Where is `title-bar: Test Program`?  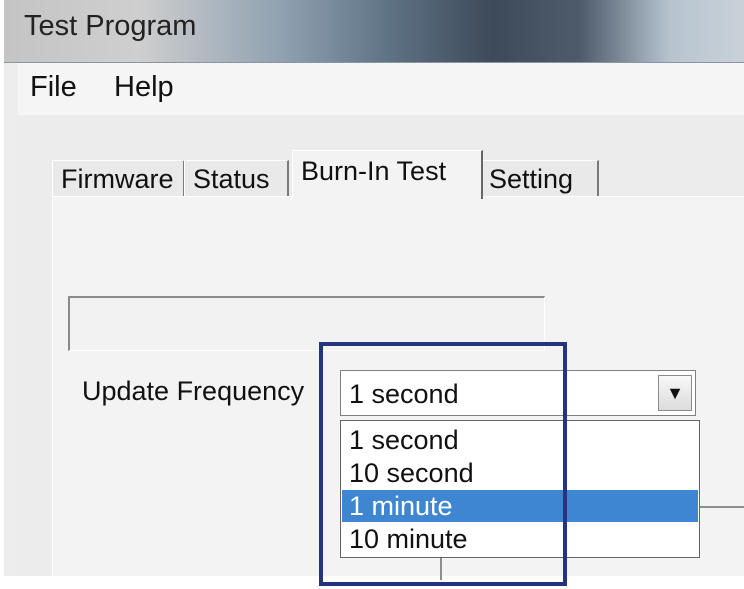 title-bar: Test Program is located at coordinates (374, 31).